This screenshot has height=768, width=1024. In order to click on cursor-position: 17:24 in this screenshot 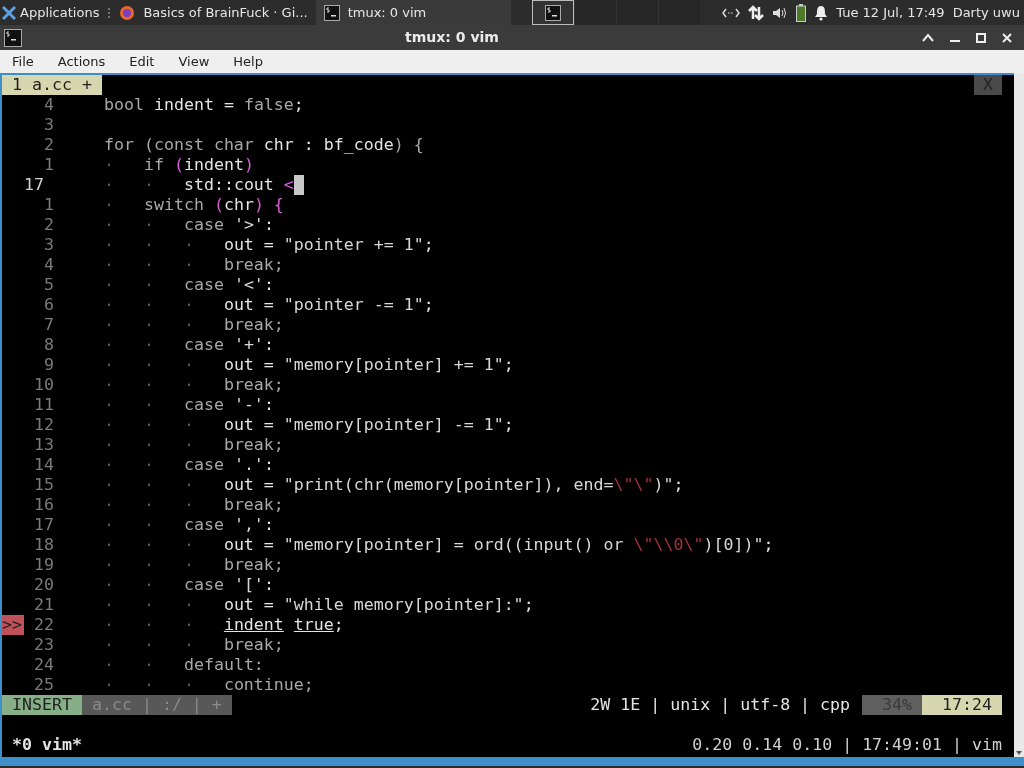, I will do `click(962, 705)`.